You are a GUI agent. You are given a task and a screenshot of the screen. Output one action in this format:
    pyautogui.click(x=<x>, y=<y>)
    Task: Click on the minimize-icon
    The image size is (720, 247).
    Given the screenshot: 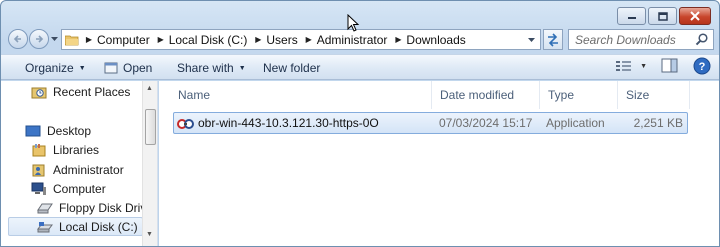 What is the action you would take?
    pyautogui.click(x=631, y=18)
    